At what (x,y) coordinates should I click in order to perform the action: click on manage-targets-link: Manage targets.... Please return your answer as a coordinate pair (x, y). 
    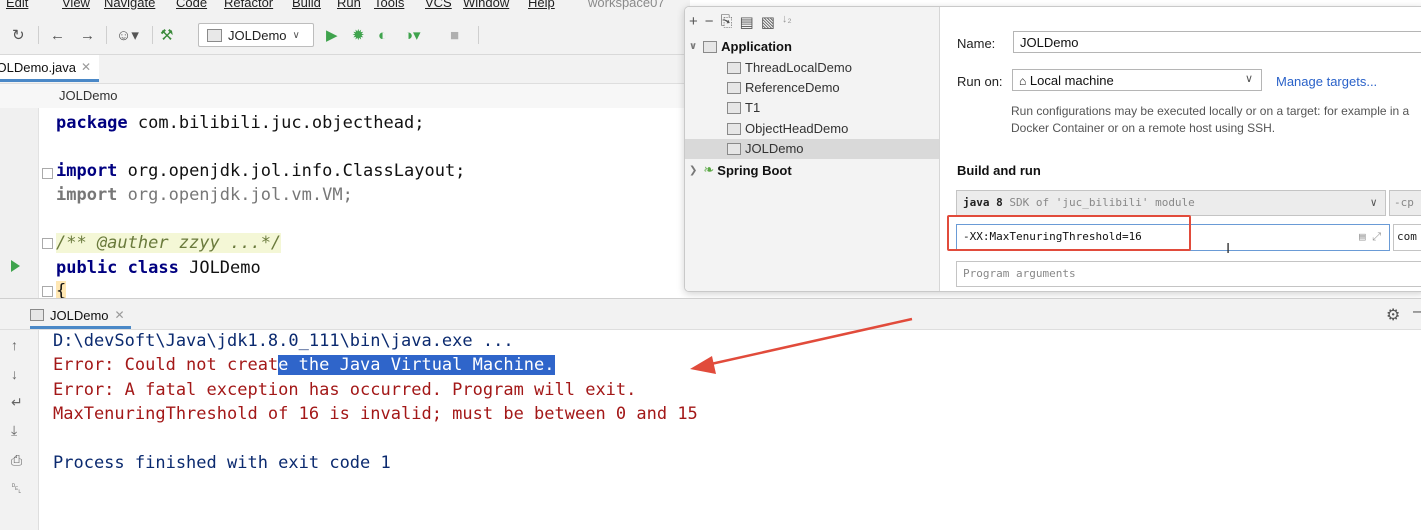
    Looking at the image, I should click on (1326, 81).